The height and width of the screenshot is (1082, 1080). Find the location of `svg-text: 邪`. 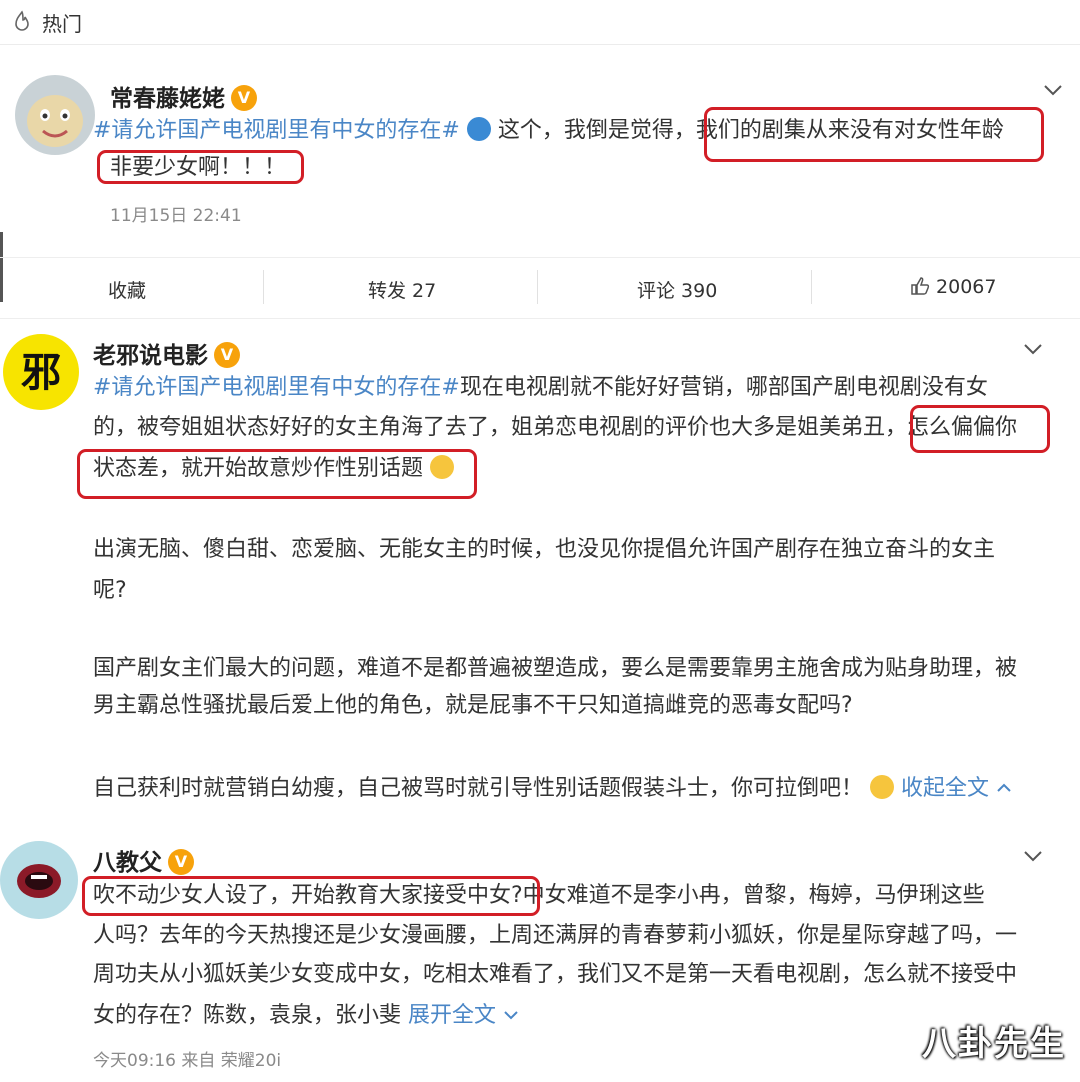

svg-text: 邪 is located at coordinates (41, 373).